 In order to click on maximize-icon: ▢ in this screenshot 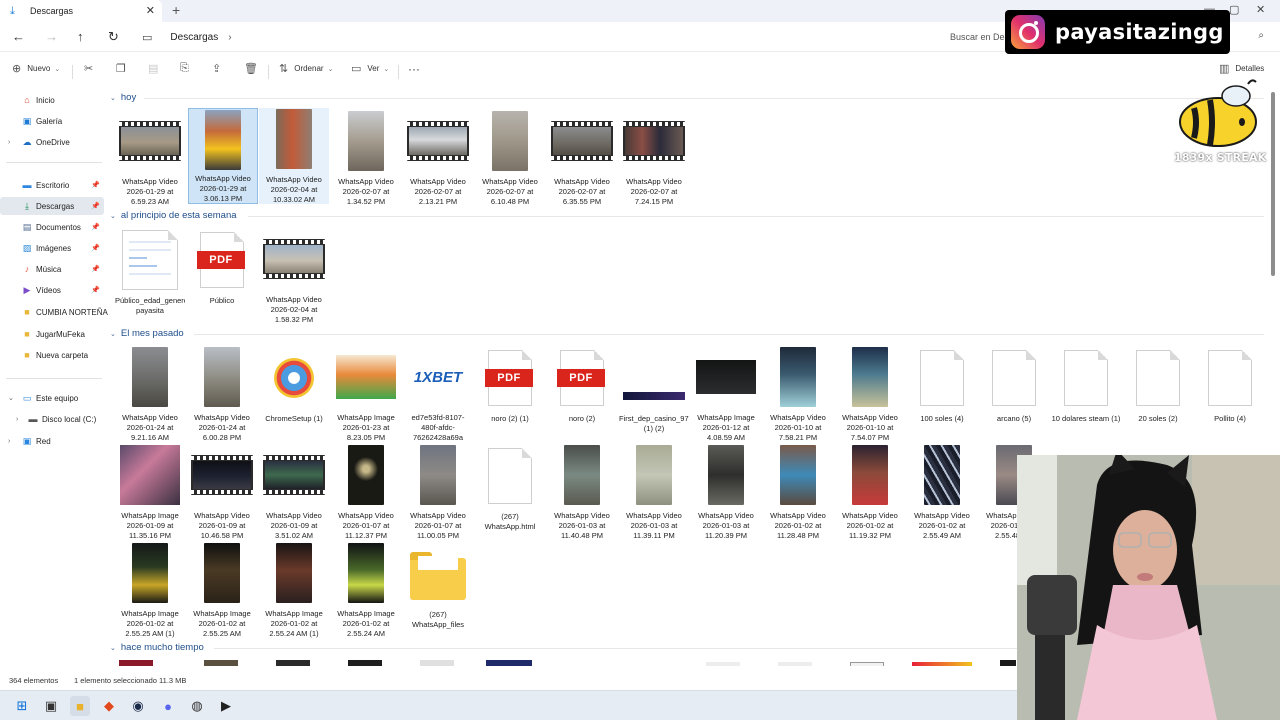, I will do `click(1234, 9)`.